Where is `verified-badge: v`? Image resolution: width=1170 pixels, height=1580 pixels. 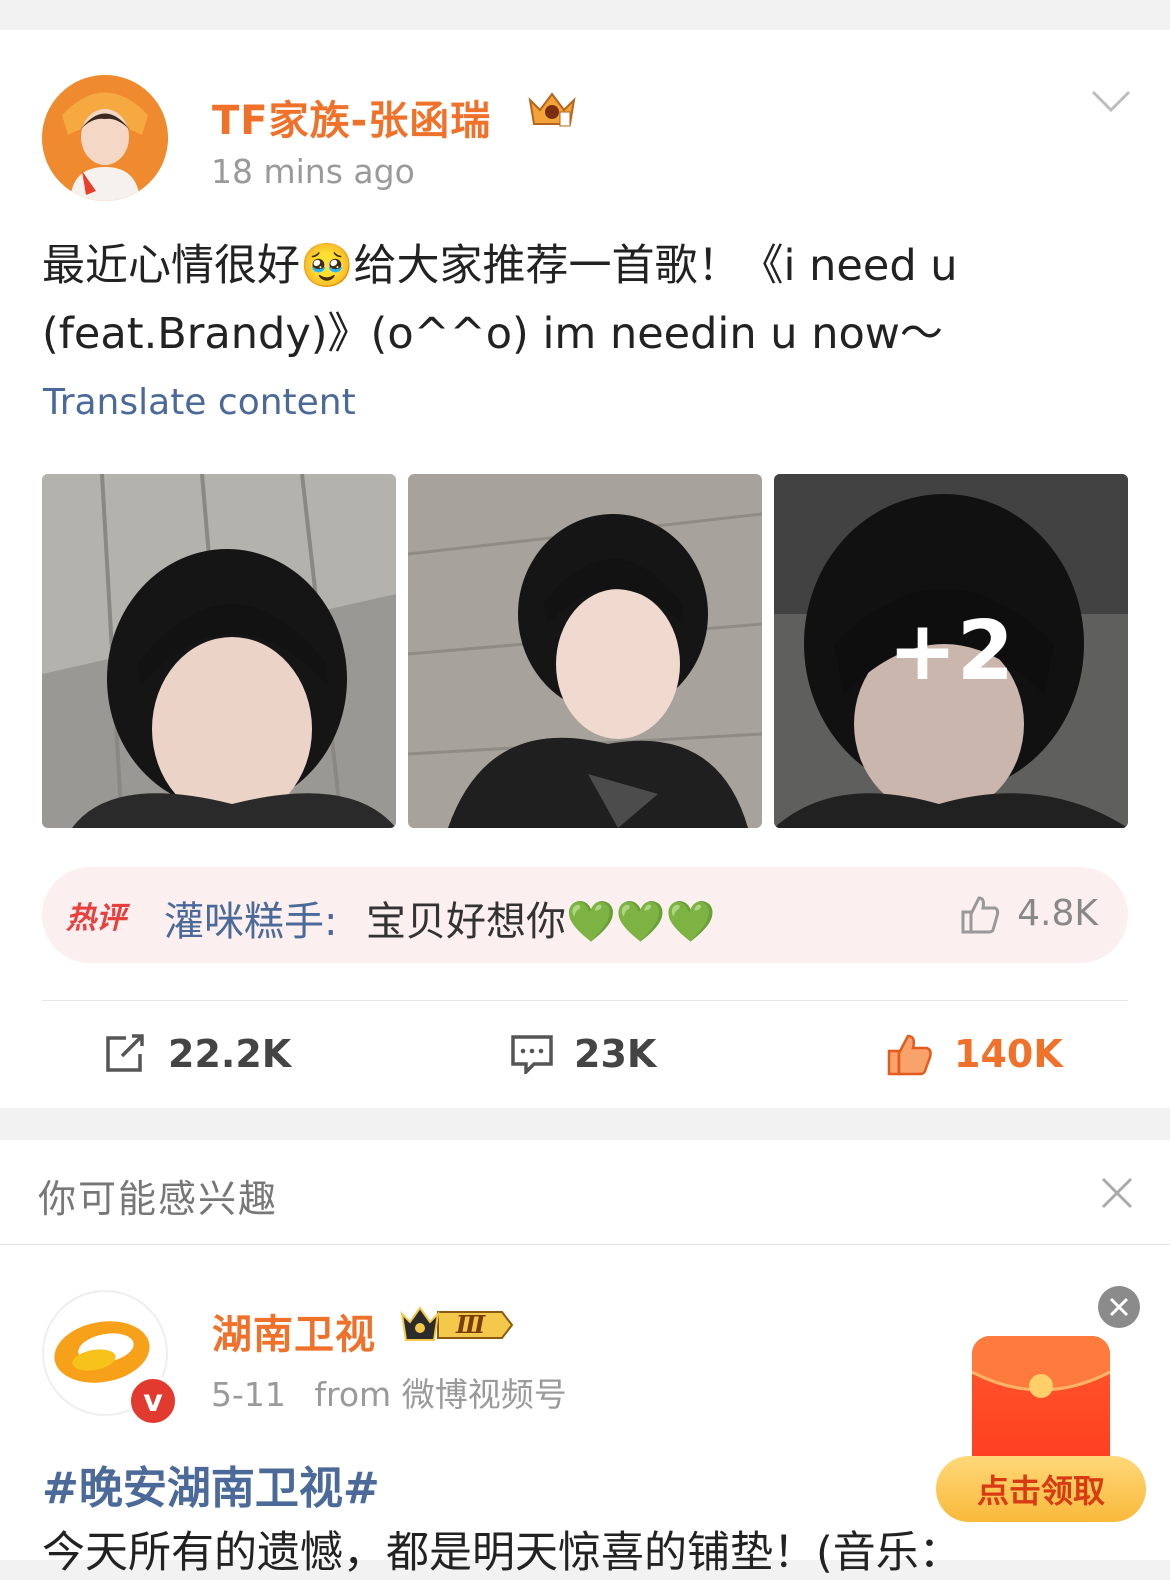
verified-badge: v is located at coordinates (153, 1401).